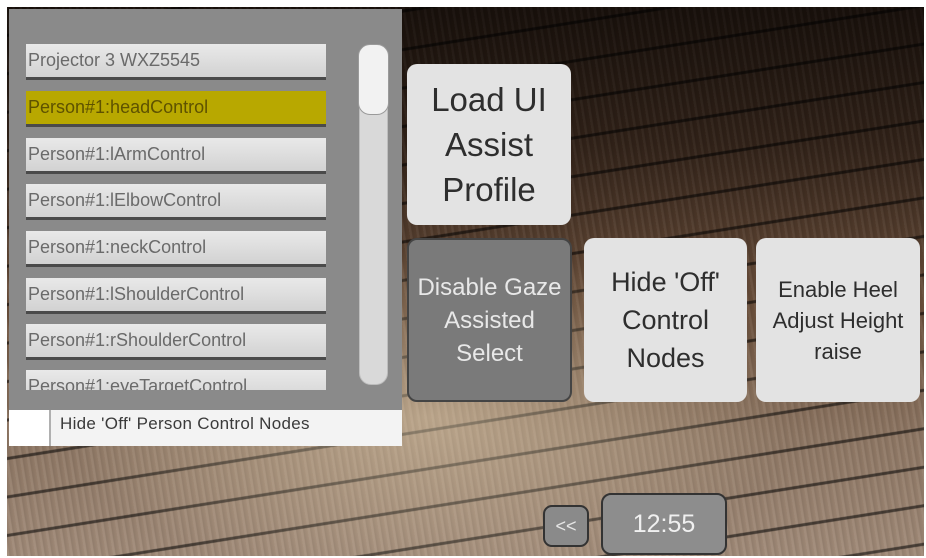 This screenshot has width=926, height=558. Describe the element at coordinates (176, 342) in the screenshot. I see `list-item: Person#1:rShoulderControl` at that location.